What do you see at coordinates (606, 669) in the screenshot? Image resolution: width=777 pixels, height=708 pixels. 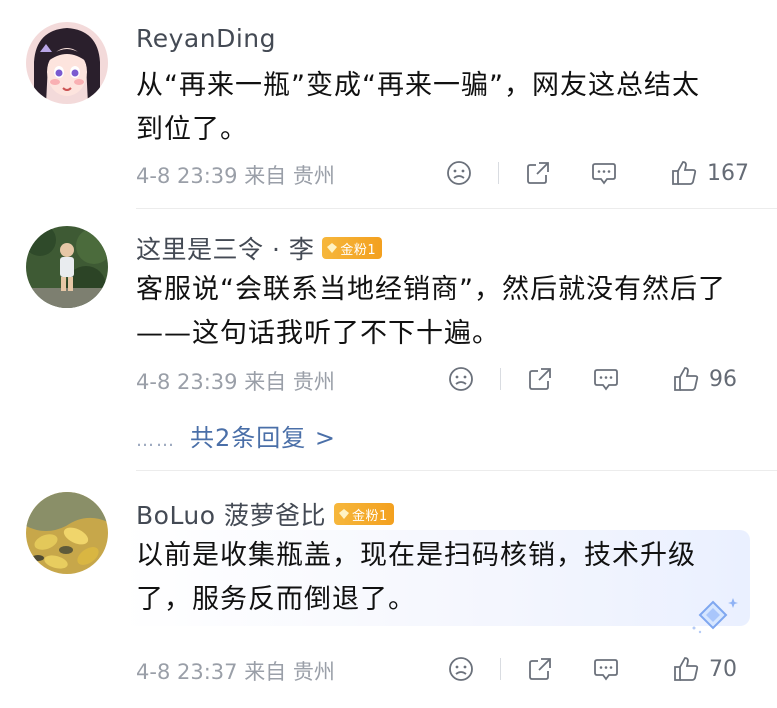 I see `comment-icon` at bounding box center [606, 669].